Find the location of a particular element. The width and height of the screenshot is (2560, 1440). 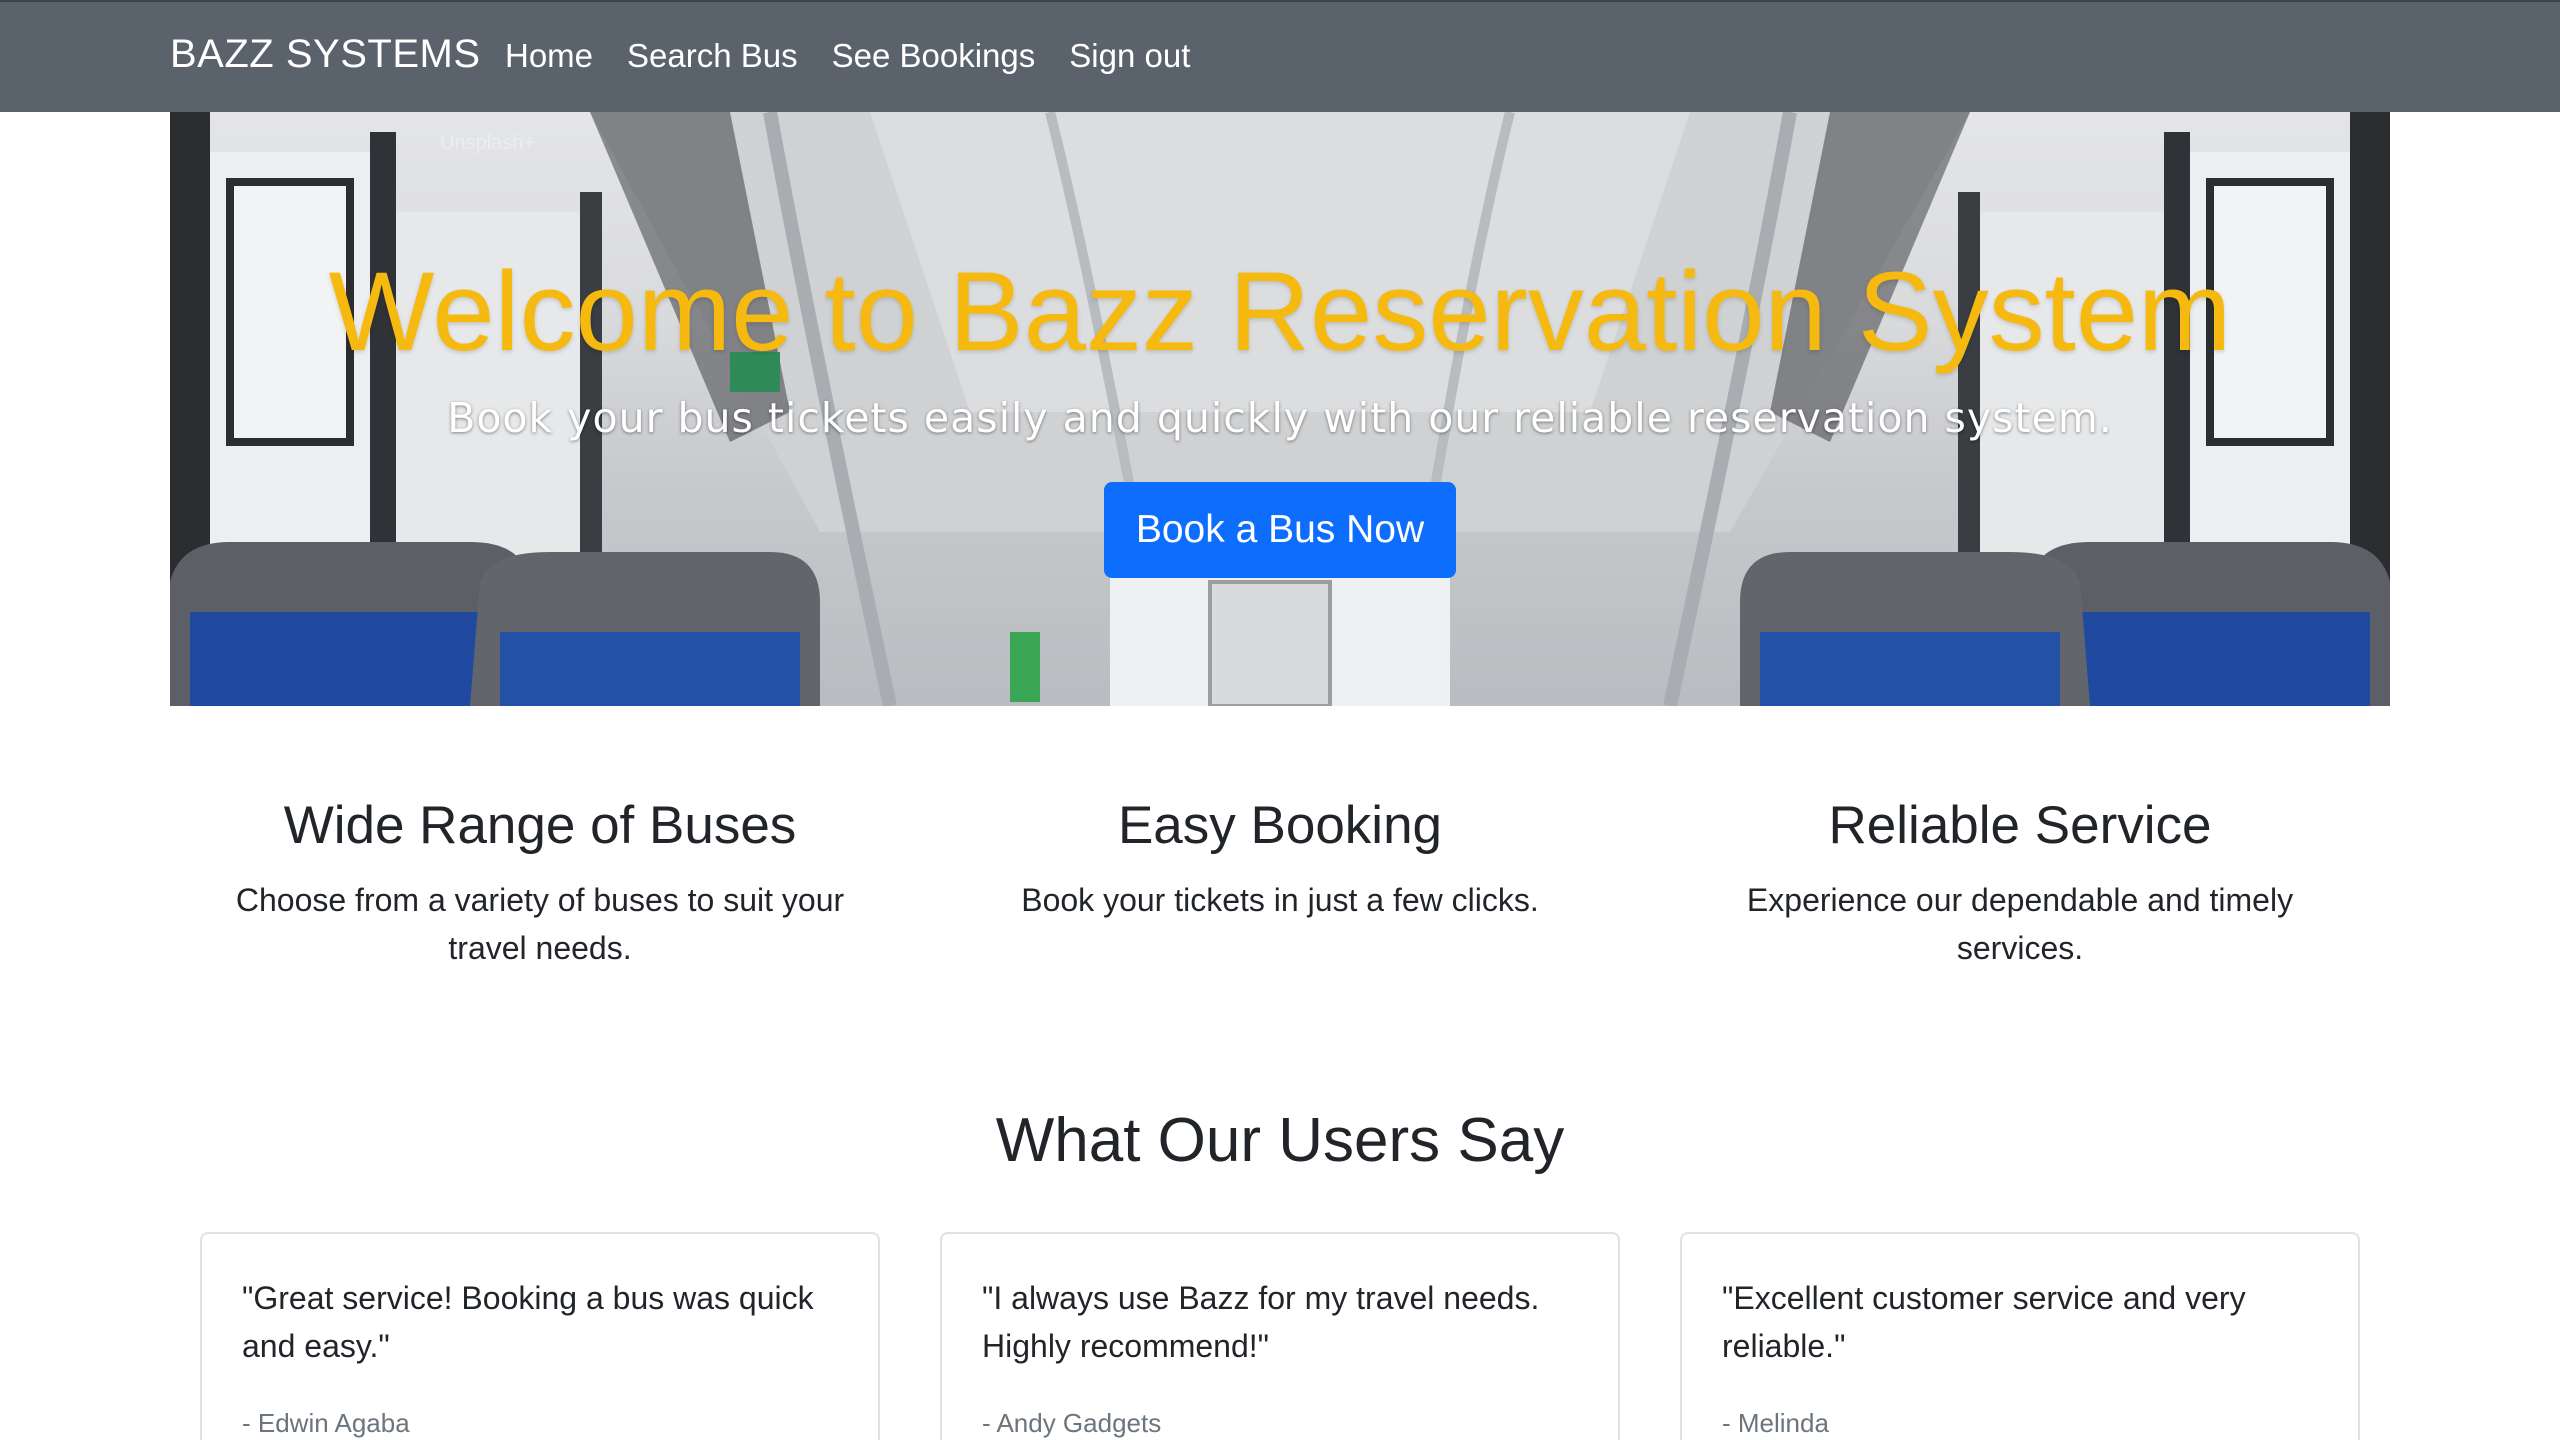

nav-link-home: Home is located at coordinates (549, 56).